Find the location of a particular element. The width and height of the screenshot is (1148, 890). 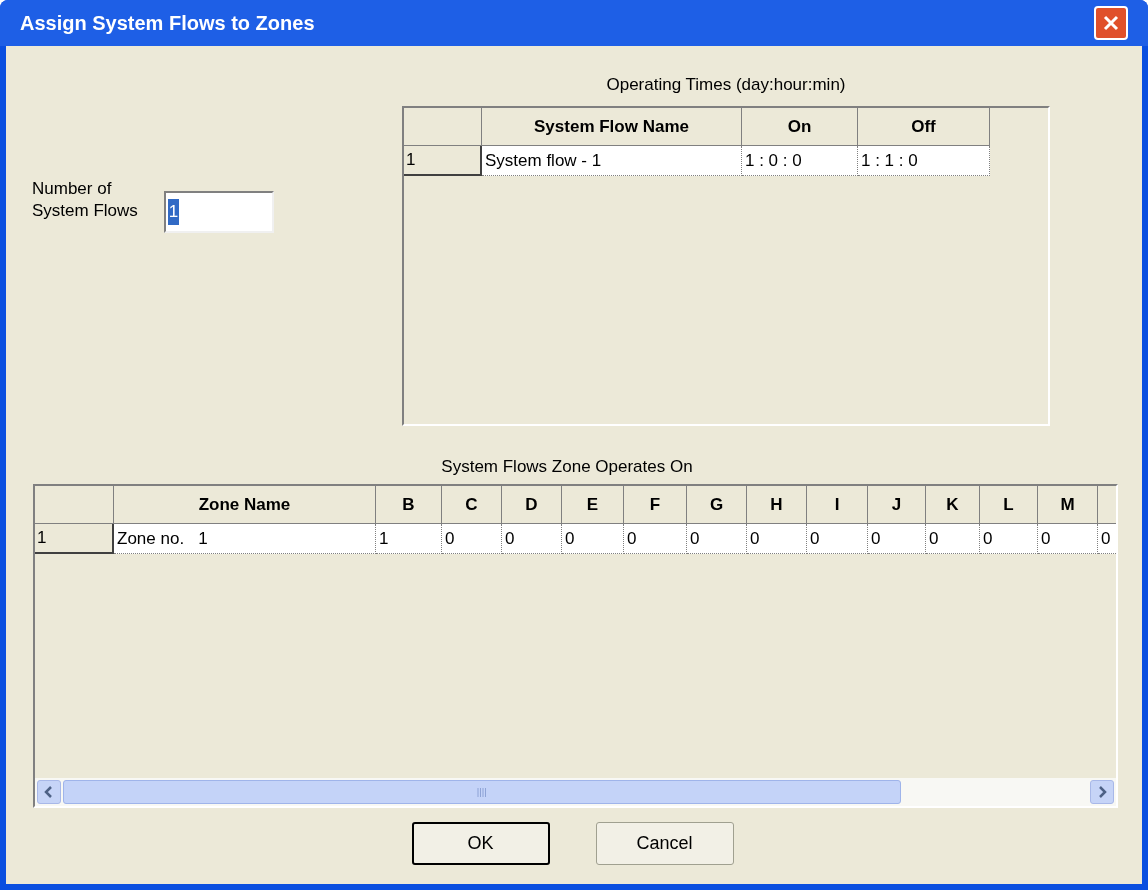

column-header: L is located at coordinates (1009, 505).